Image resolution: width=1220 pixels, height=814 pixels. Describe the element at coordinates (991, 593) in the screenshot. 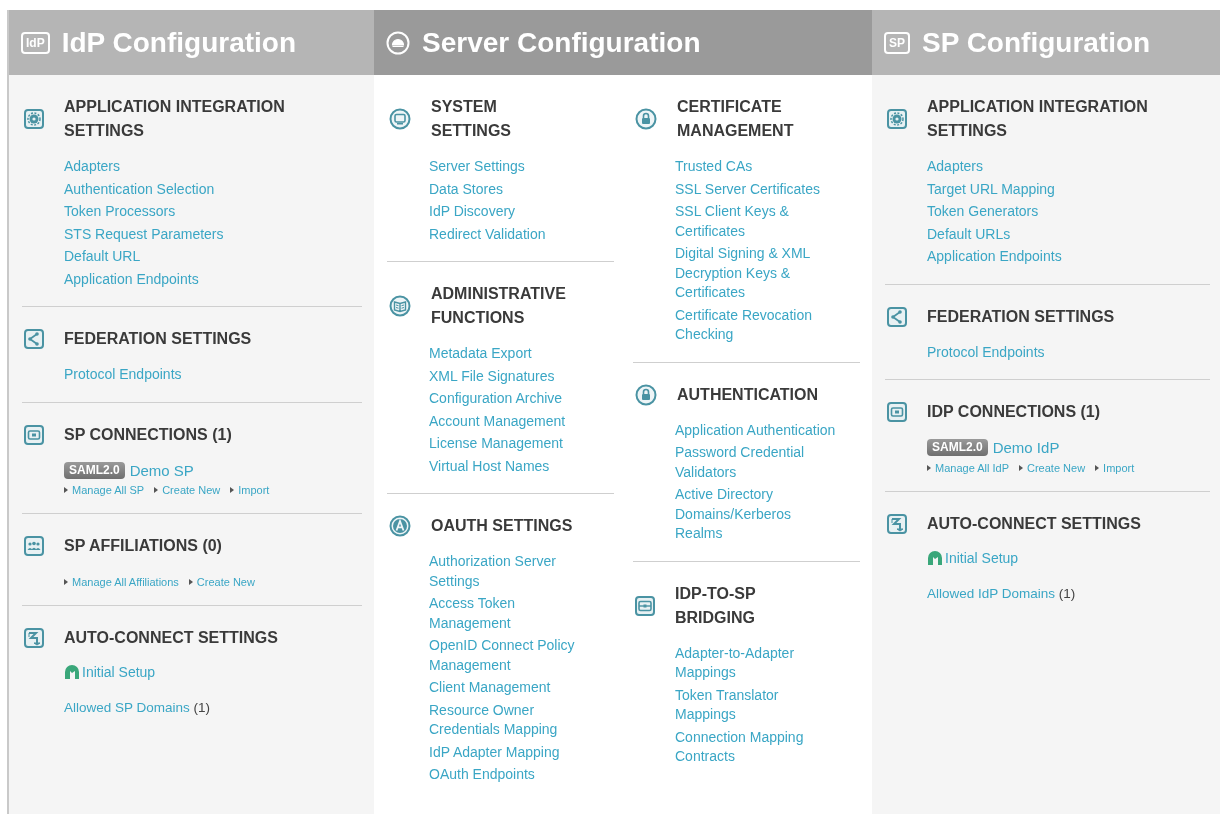

I see `domains-link: Allowed IdP Domains` at that location.